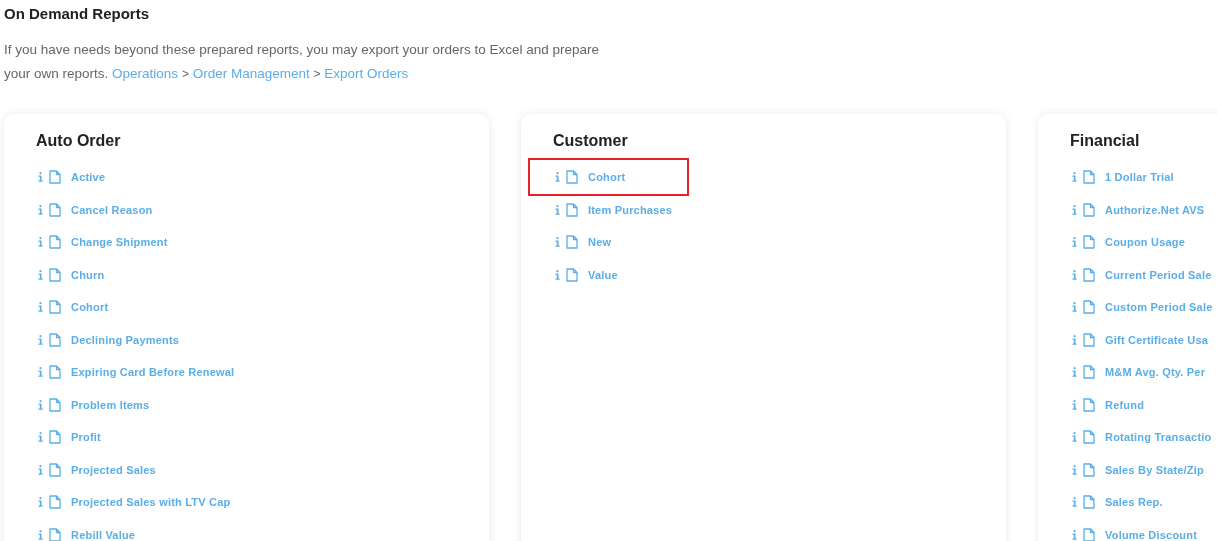  What do you see at coordinates (88, 177) in the screenshot?
I see `report-link: Active` at bounding box center [88, 177].